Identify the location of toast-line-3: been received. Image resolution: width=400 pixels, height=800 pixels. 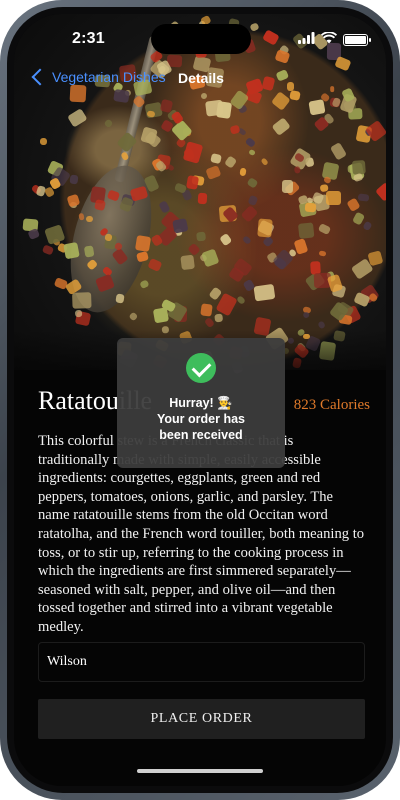
(201, 435).